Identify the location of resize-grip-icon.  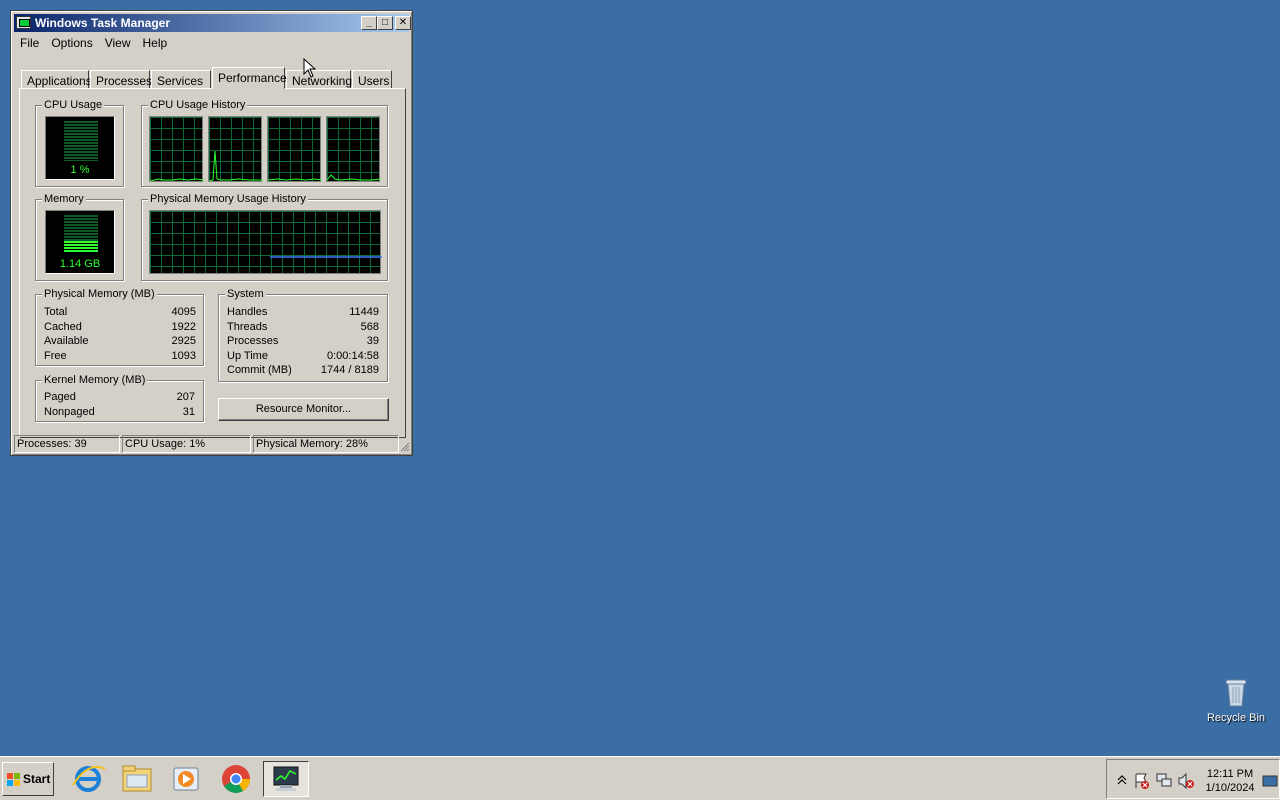
(405, 447).